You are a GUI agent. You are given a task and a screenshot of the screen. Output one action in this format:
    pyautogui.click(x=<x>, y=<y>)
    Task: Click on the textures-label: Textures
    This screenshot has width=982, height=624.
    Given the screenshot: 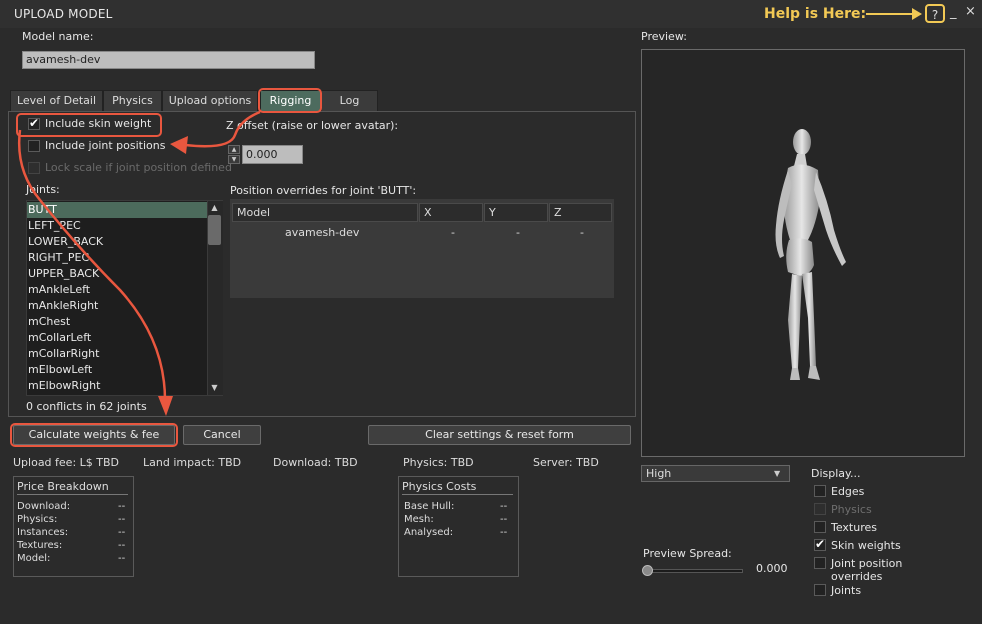 What is the action you would take?
    pyautogui.click(x=854, y=527)
    